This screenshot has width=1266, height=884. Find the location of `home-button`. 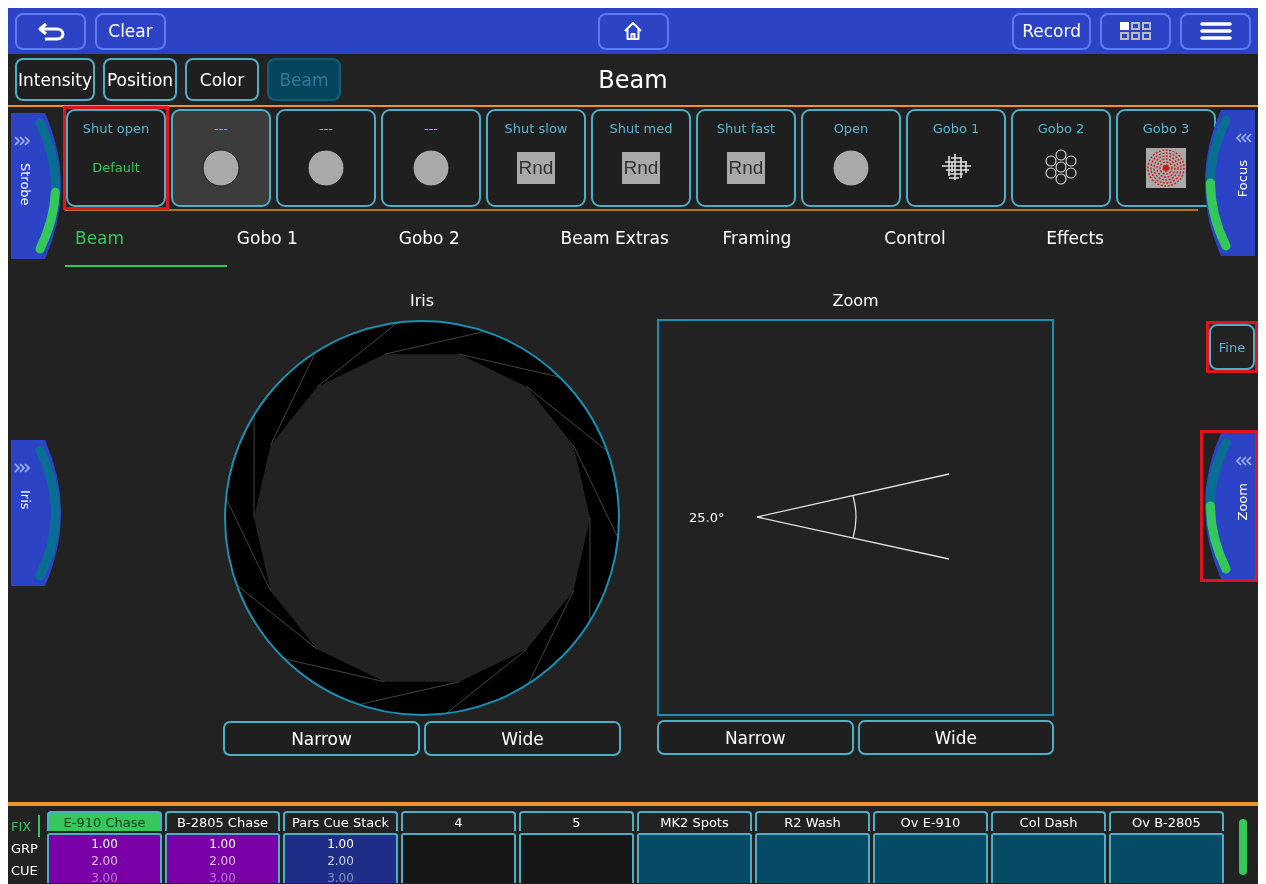

home-button is located at coordinates (633, 31).